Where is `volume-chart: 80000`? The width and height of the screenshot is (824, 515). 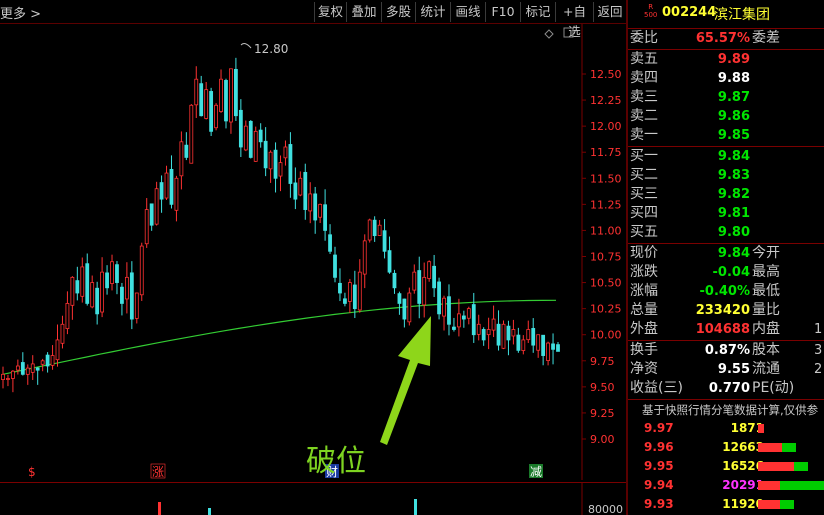 volume-chart: 80000 is located at coordinates (313, 498).